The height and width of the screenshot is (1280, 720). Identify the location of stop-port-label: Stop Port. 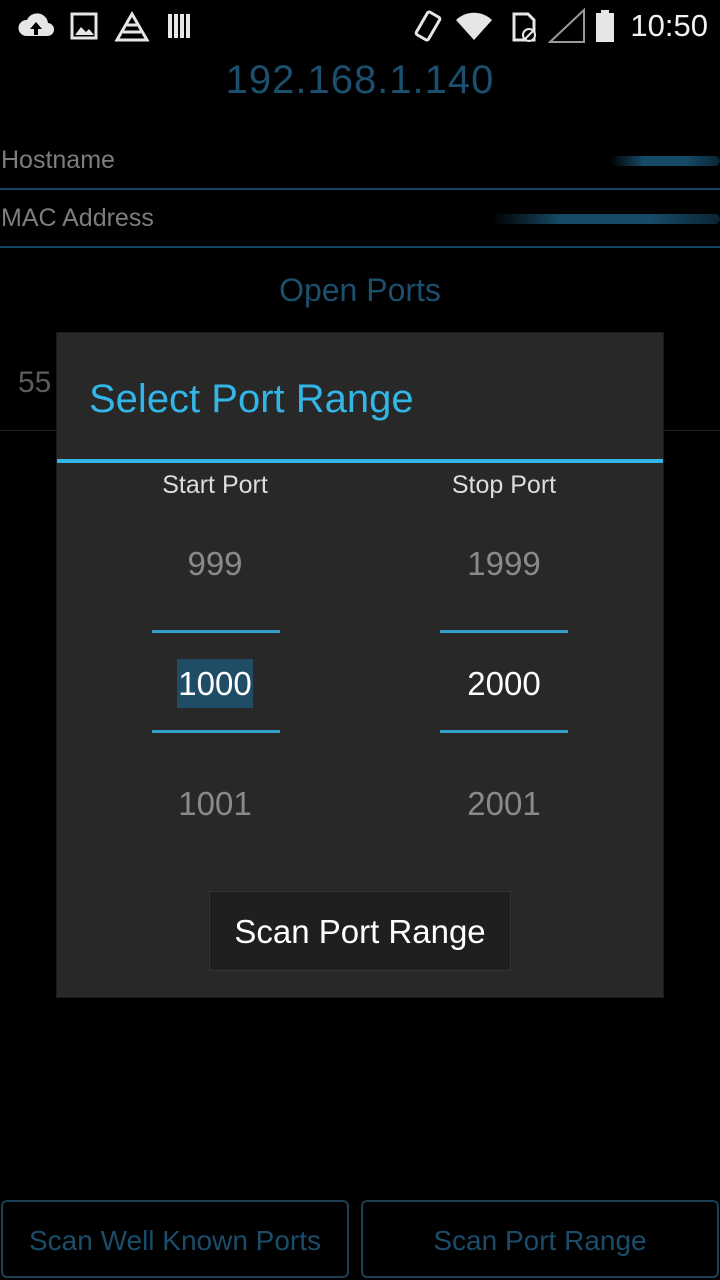
(504, 485).